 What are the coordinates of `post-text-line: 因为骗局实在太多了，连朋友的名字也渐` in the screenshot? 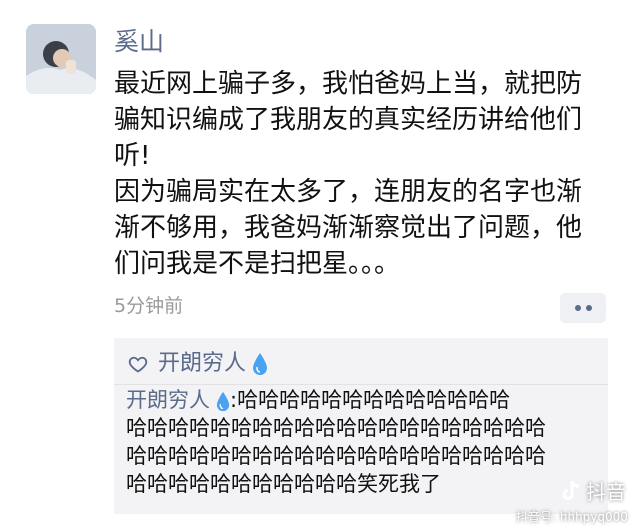 It's located at (348, 192).